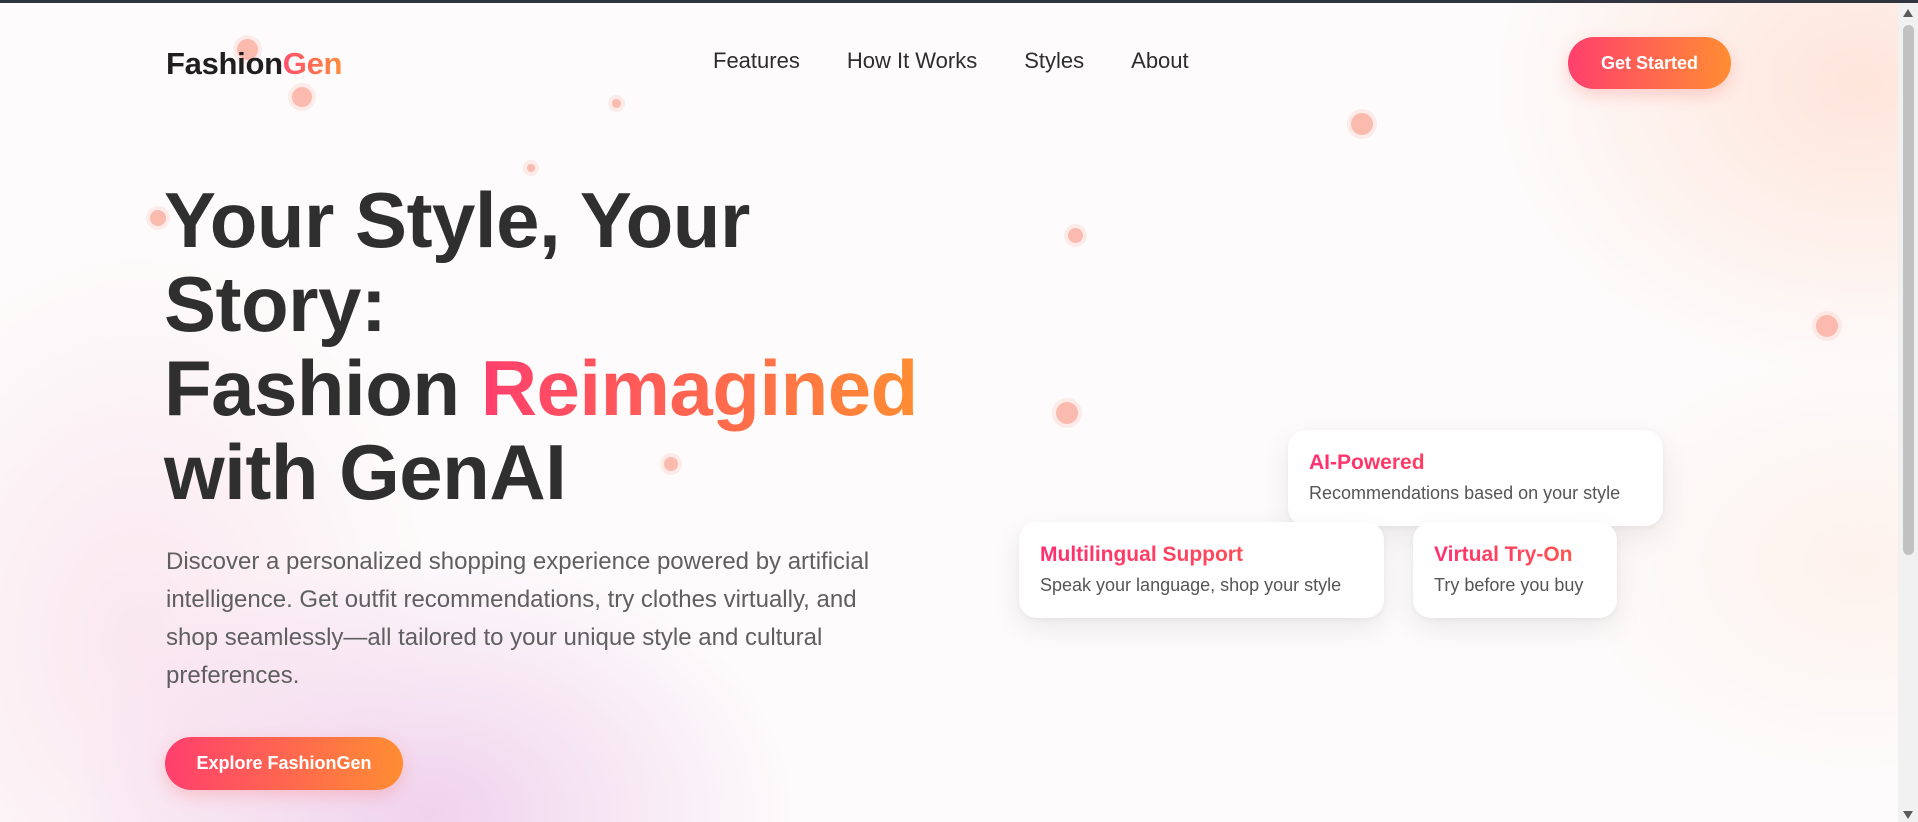  Describe the element at coordinates (1465, 493) in the screenshot. I see `feature-card-description: Recommendations based on your style` at that location.